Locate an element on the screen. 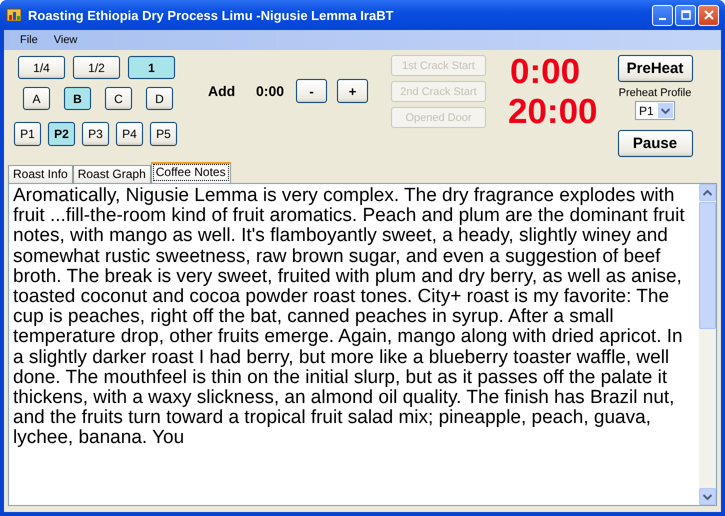 The height and width of the screenshot is (516, 725). timer-display: 0:00 is located at coordinates (546, 72).